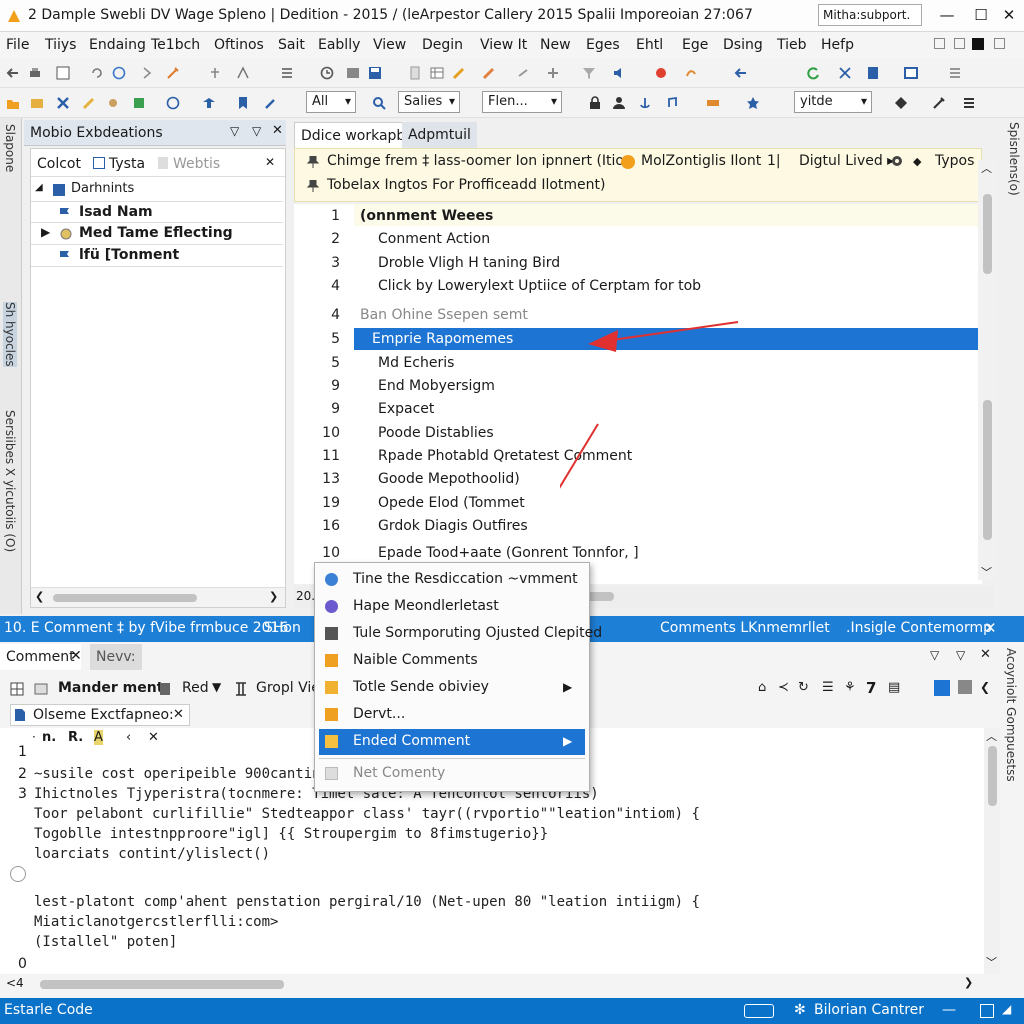 This screenshot has height=1024, width=1024. Describe the element at coordinates (897, 161) in the screenshot. I see `gear-icon` at that location.